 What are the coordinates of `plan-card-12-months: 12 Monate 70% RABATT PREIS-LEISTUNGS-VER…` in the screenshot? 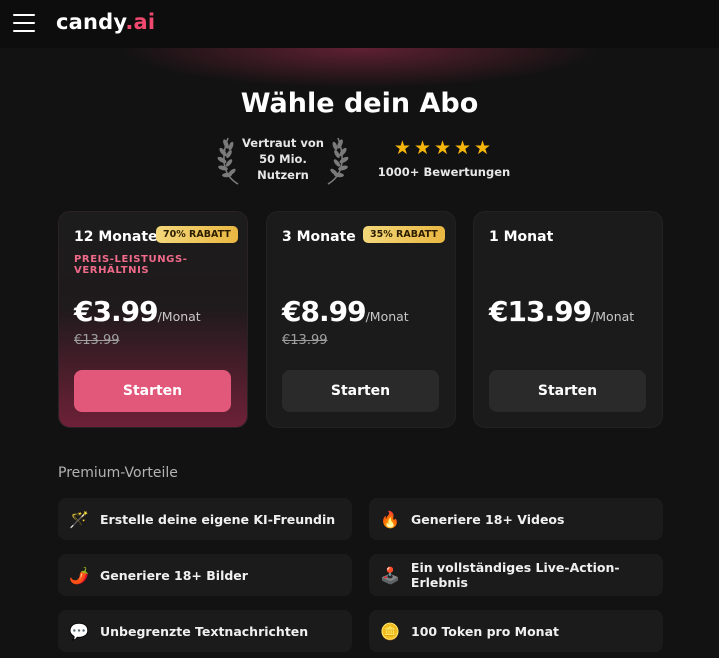 It's located at (153, 319).